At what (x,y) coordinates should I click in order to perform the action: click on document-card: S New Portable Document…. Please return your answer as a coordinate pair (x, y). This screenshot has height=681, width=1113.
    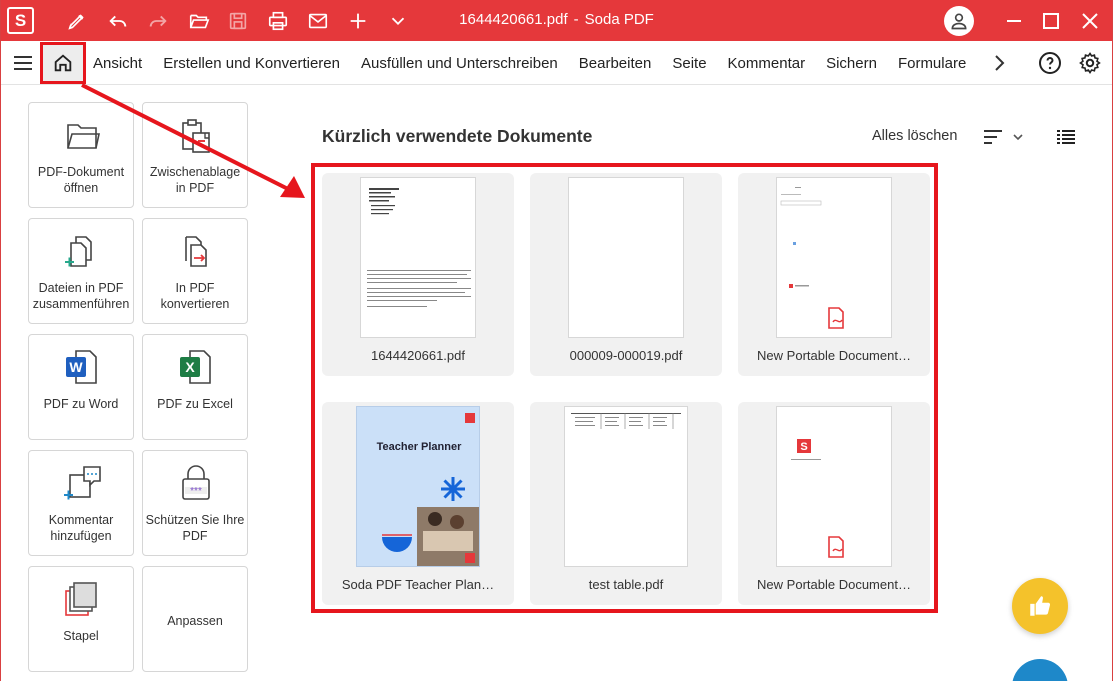
    Looking at the image, I should click on (834, 503).